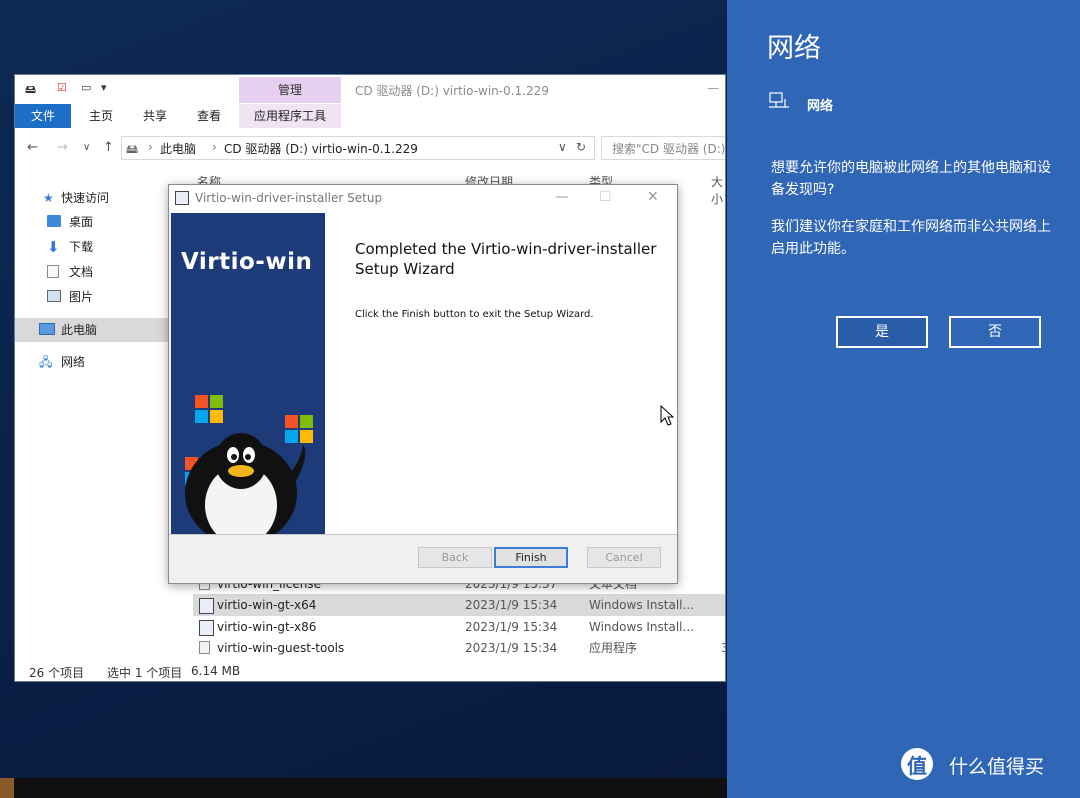  What do you see at coordinates (370, 672) in the screenshot?
I see `status-bar: 26 个项目 选中 1 个项目 6.14 MB` at bounding box center [370, 672].